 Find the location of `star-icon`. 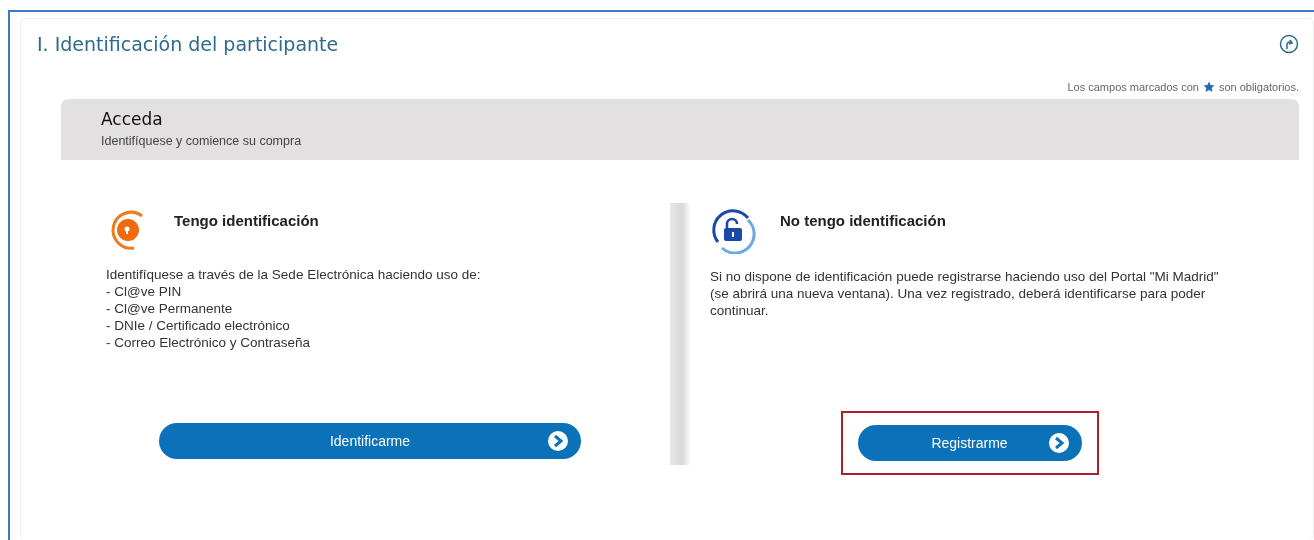

star-icon is located at coordinates (1208, 87).